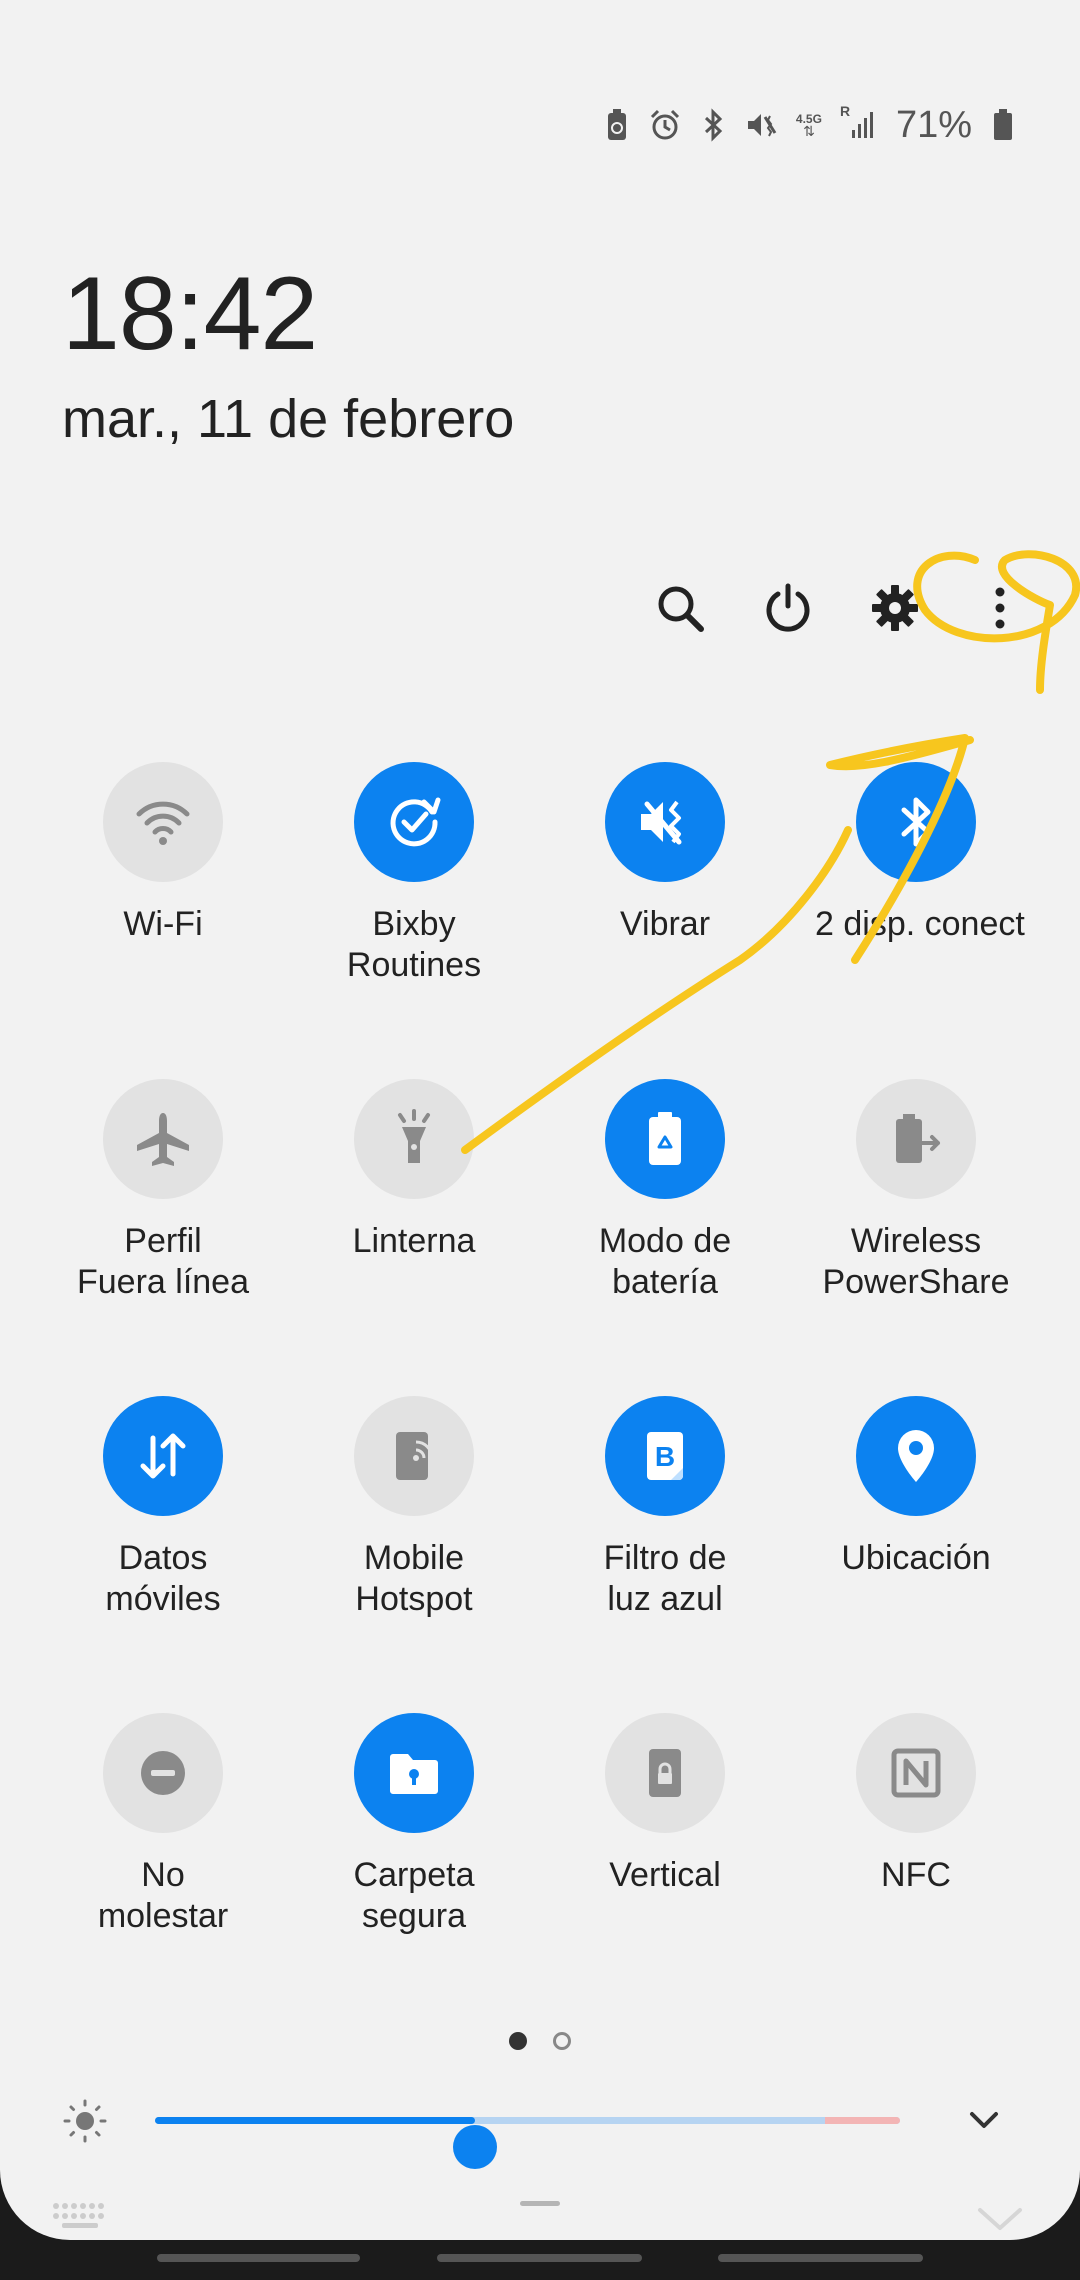 This screenshot has height=2280, width=1080. I want to click on tile-flashlight: Linterna, so click(414, 1170).